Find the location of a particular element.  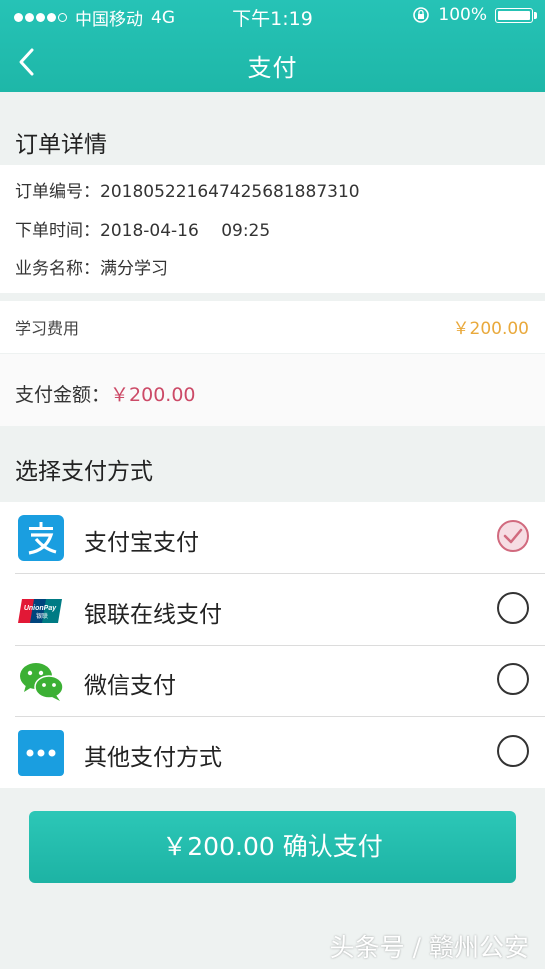

header: 中国移动 4G 下午1:19 100% 支付 is located at coordinates (272, 46).